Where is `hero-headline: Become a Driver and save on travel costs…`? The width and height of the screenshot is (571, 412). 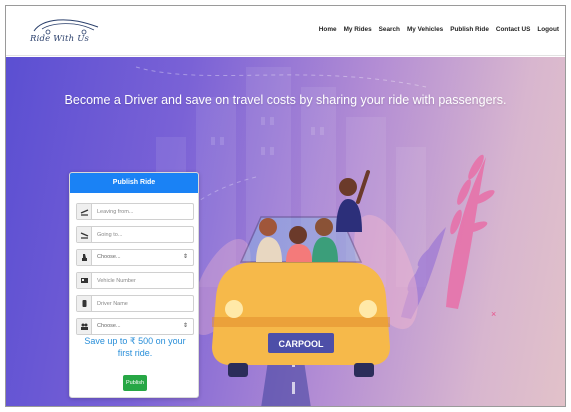
hero-headline: Become a Driver and save on travel costs… is located at coordinates (285, 100).